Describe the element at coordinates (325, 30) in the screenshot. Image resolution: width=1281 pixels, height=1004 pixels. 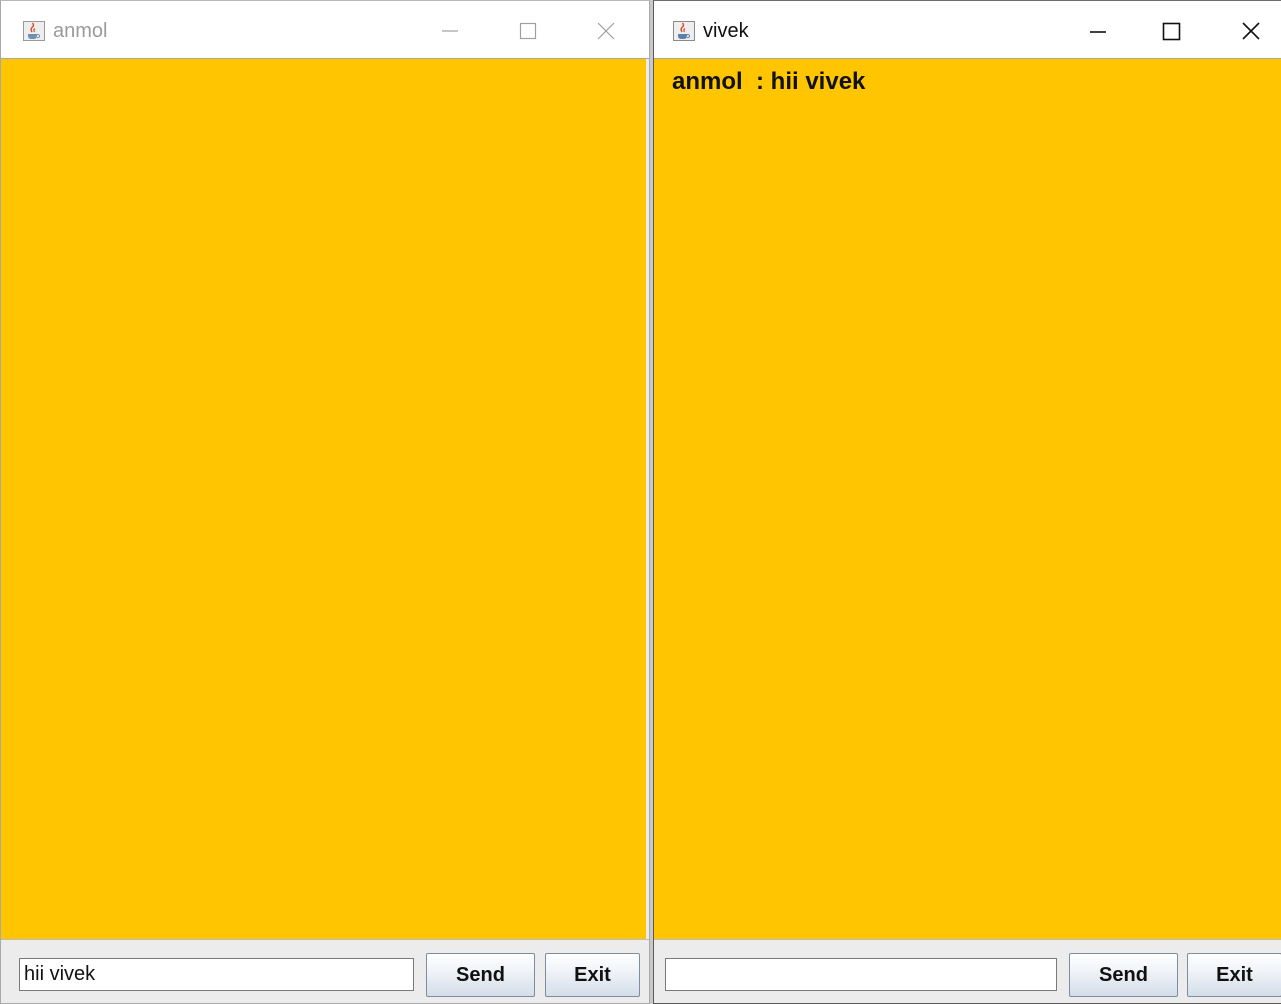
I see `title-bar: anmol` at that location.